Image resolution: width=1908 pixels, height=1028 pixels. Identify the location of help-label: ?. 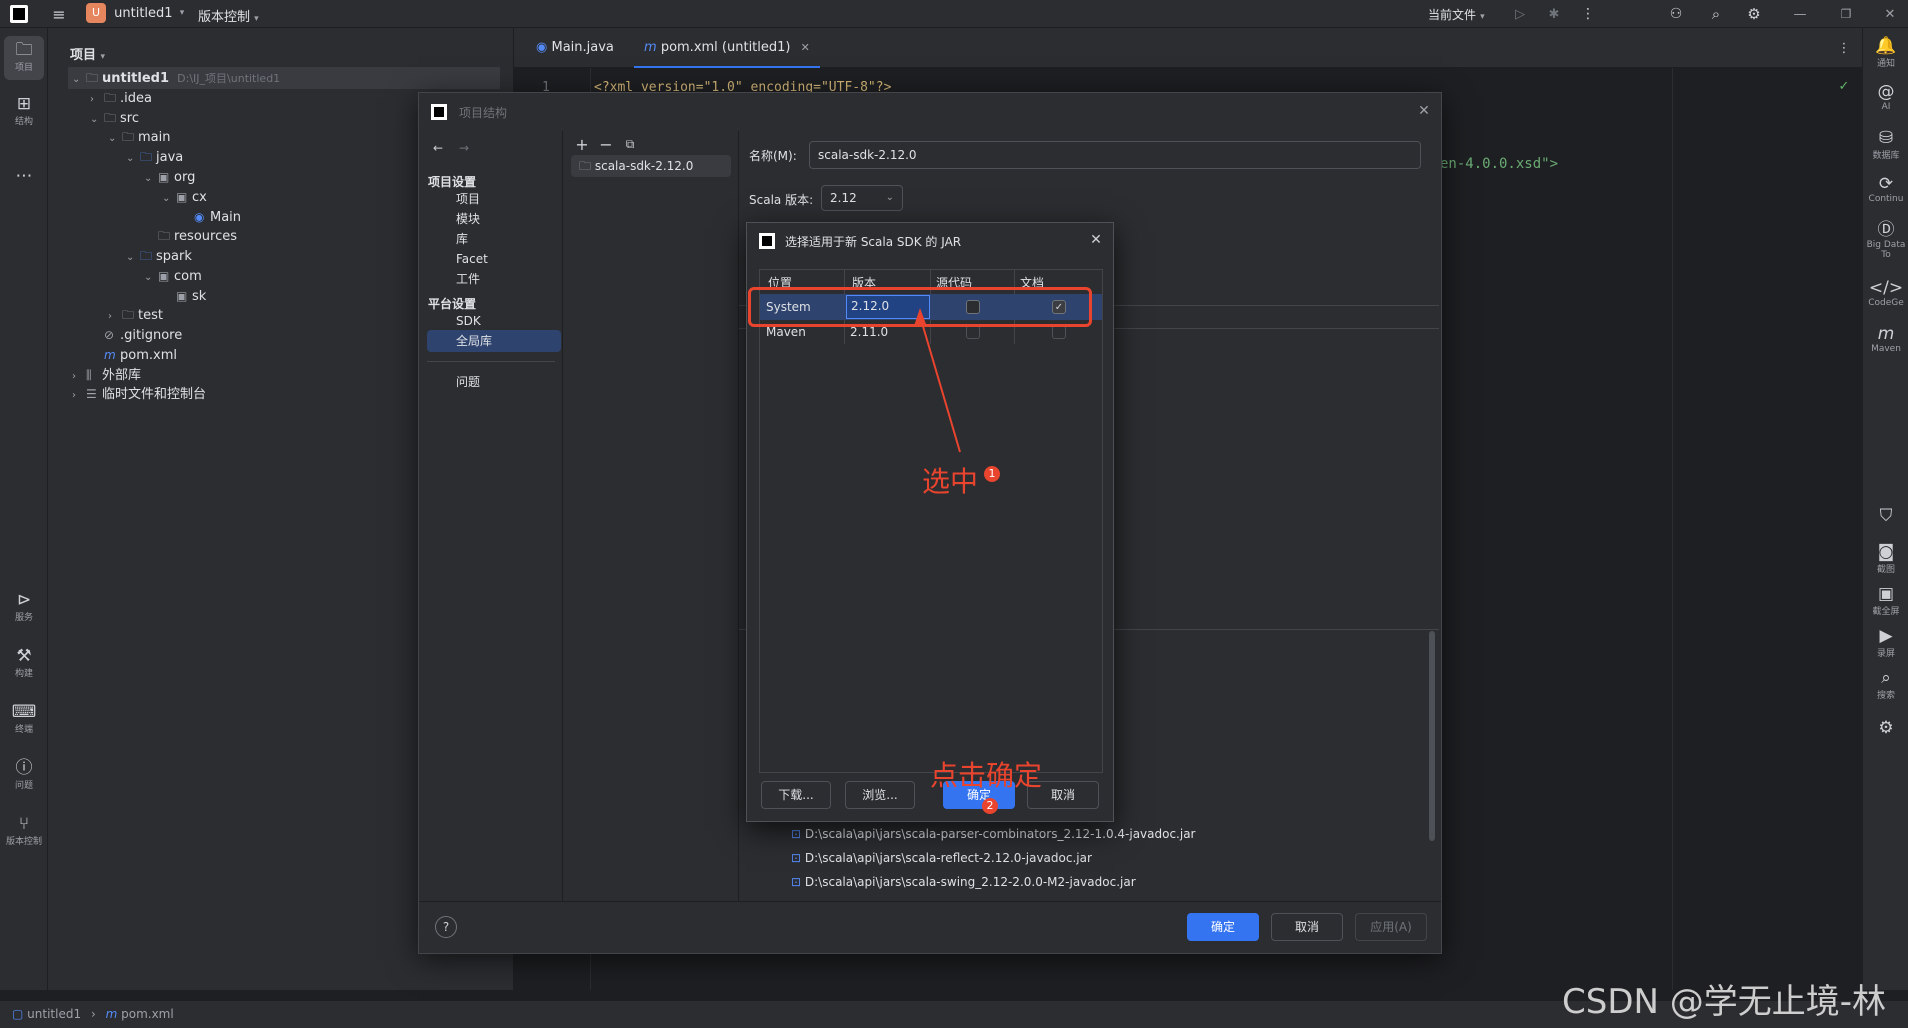
(446, 927).